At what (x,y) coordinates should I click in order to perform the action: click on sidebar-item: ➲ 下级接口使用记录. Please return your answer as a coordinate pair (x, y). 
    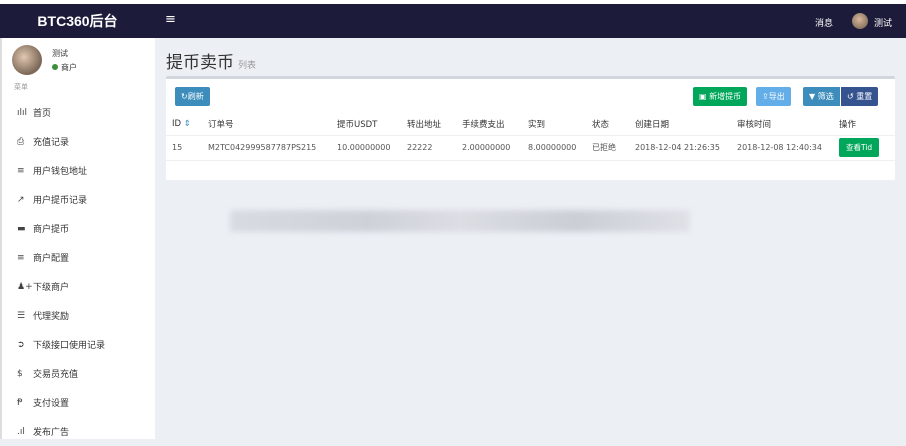
    Looking at the image, I should click on (78, 344).